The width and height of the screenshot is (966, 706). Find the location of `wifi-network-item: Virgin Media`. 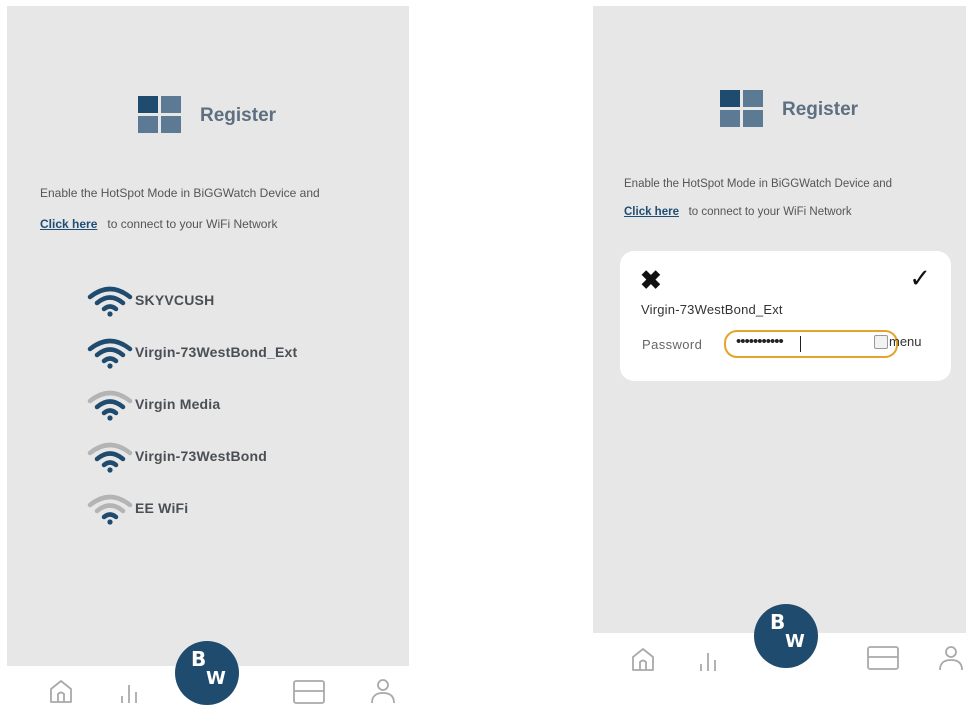

wifi-network-item: Virgin Media is located at coordinates (192, 404).